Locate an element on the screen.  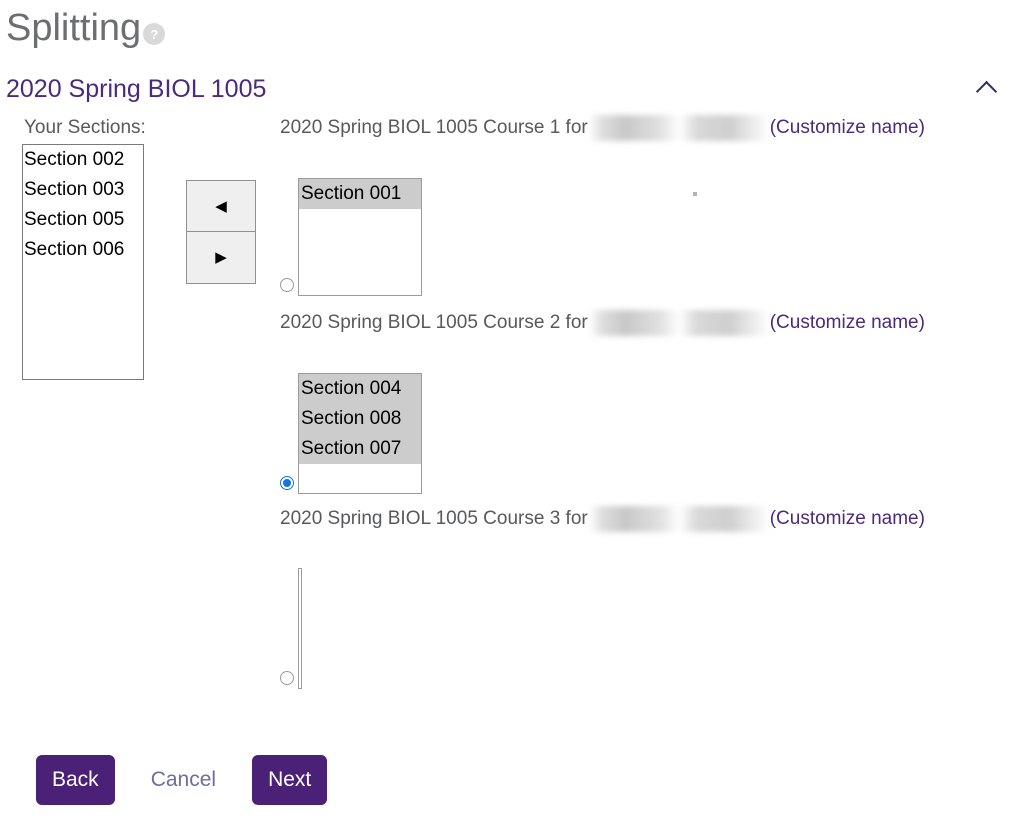
decorative-dot is located at coordinates (695, 194).